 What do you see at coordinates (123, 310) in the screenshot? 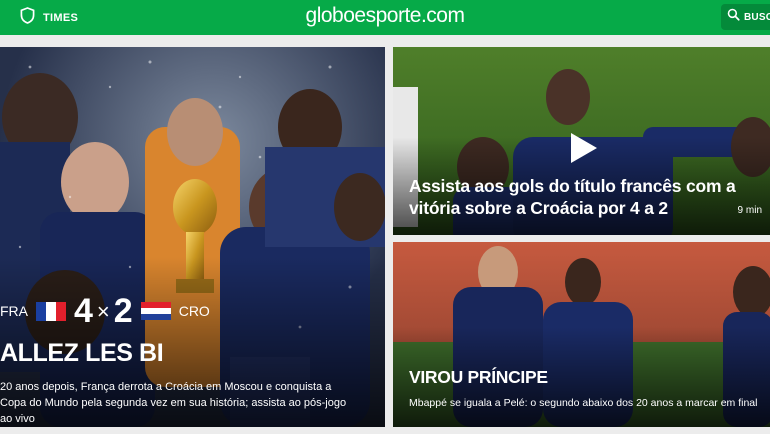
I see `away-score: 2` at bounding box center [123, 310].